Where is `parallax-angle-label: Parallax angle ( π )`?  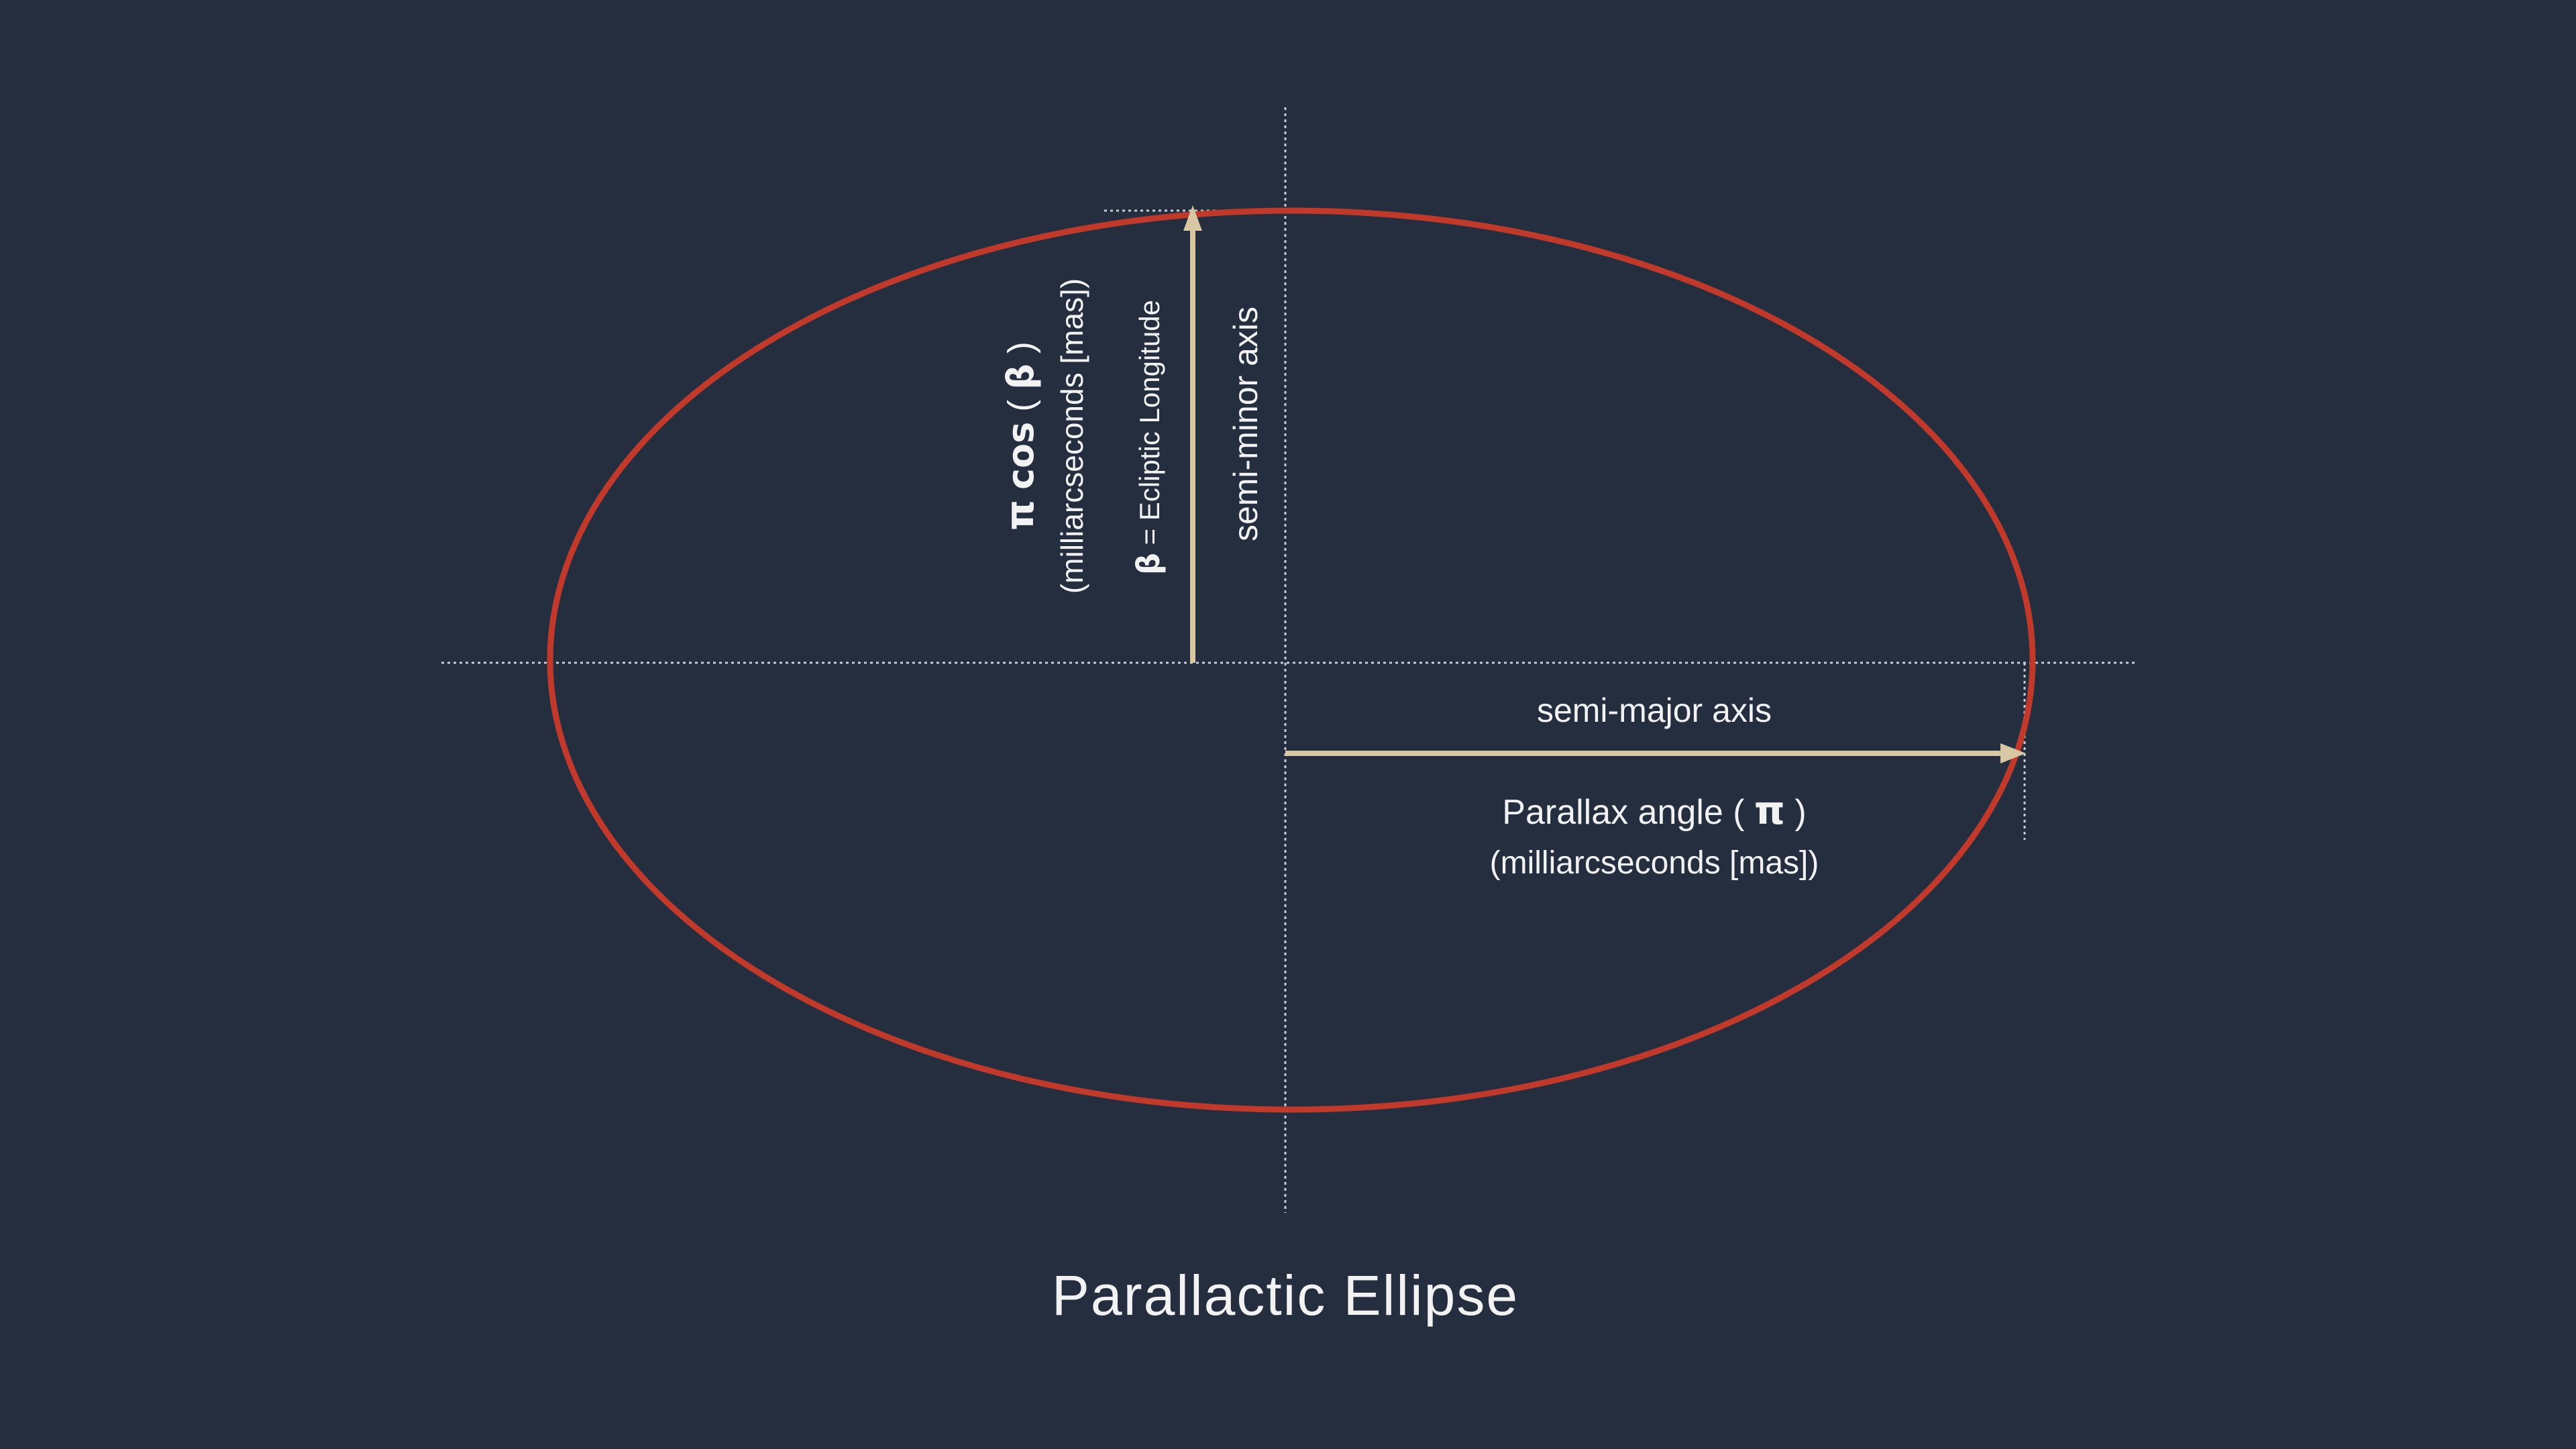
parallax-angle-label: Parallax angle ( π ) is located at coordinates (1654, 810).